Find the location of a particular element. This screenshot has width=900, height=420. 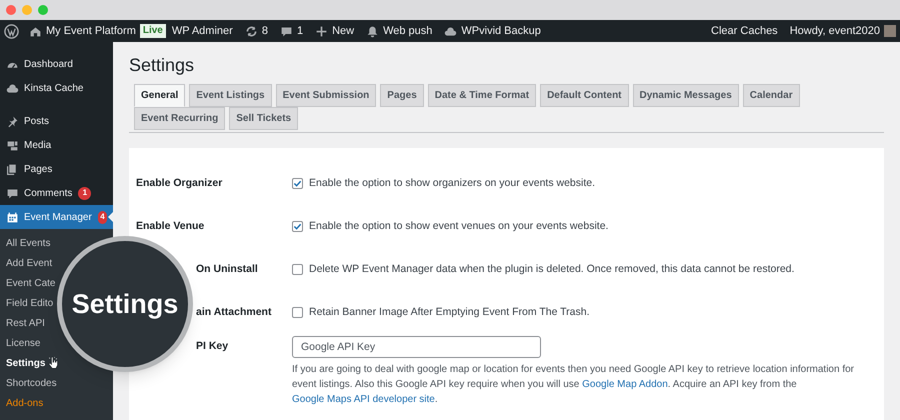

setting-label: PI Key is located at coordinates (212, 346).